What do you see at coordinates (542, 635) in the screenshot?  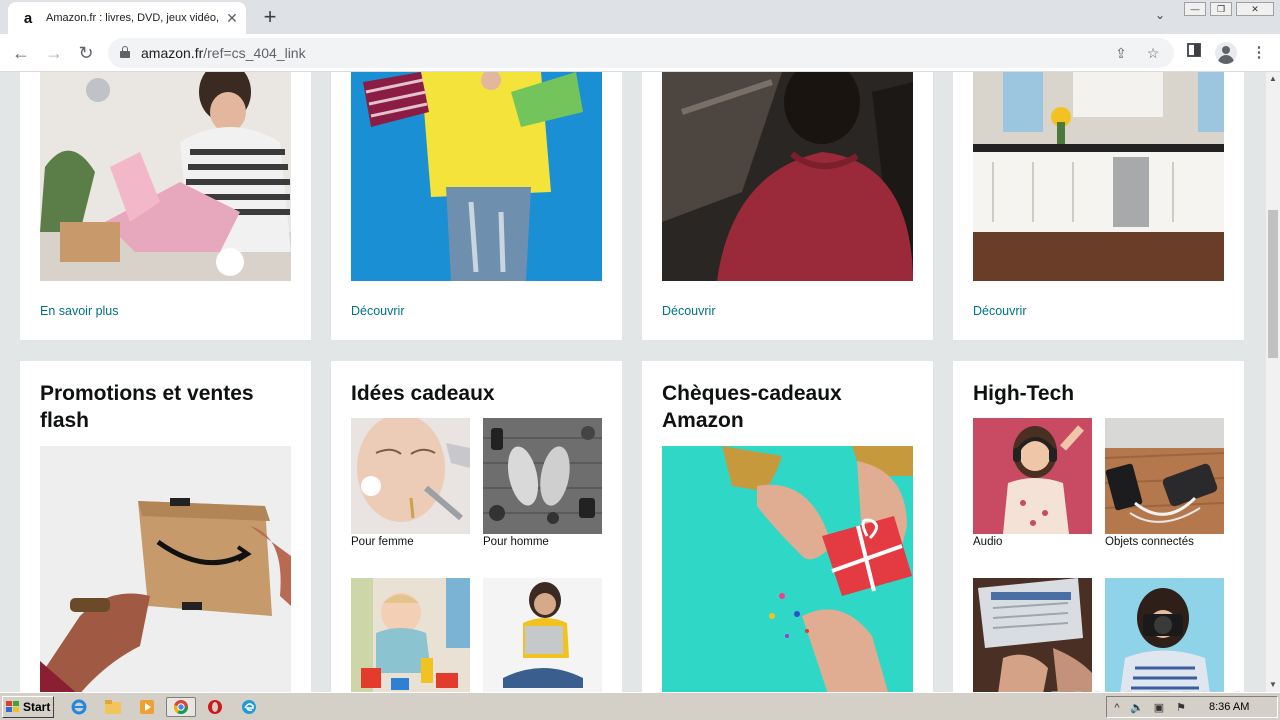 I see `woman-laptop-image` at bounding box center [542, 635].